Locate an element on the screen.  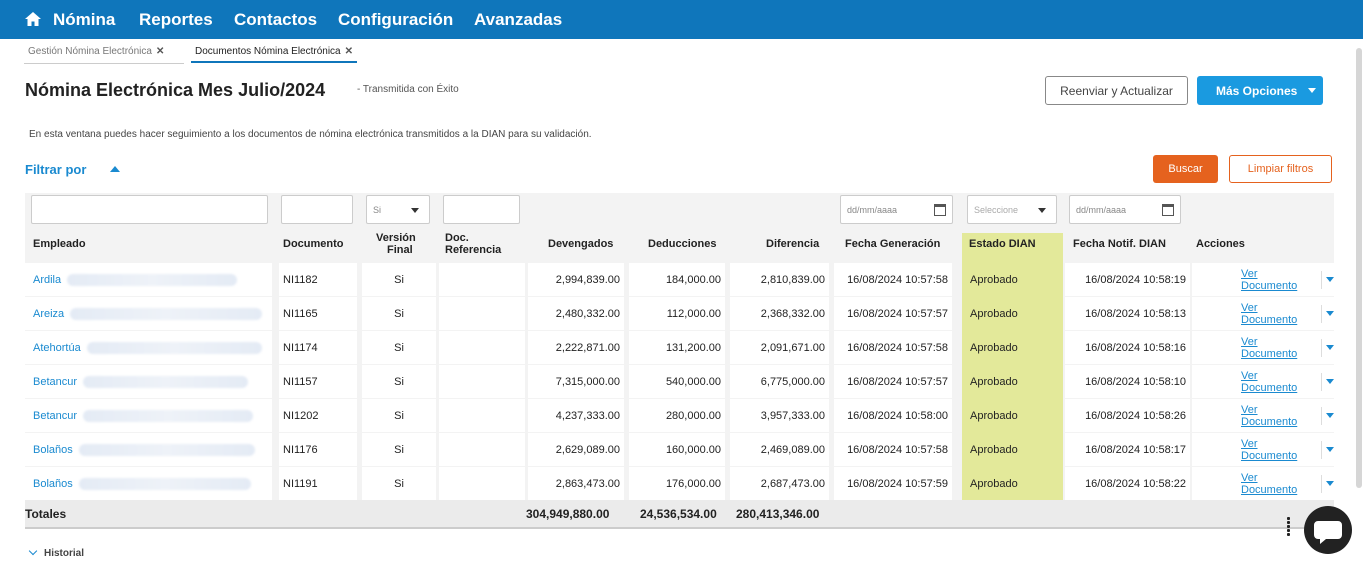
document-filter-input is located at coordinates (317, 209).